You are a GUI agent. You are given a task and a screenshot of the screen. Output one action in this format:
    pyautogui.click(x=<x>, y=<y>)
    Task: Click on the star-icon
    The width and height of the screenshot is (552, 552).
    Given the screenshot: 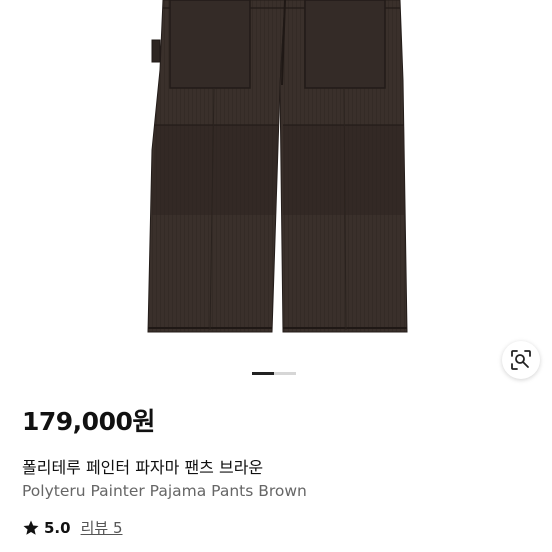 What is the action you would take?
    pyautogui.click(x=31, y=527)
    